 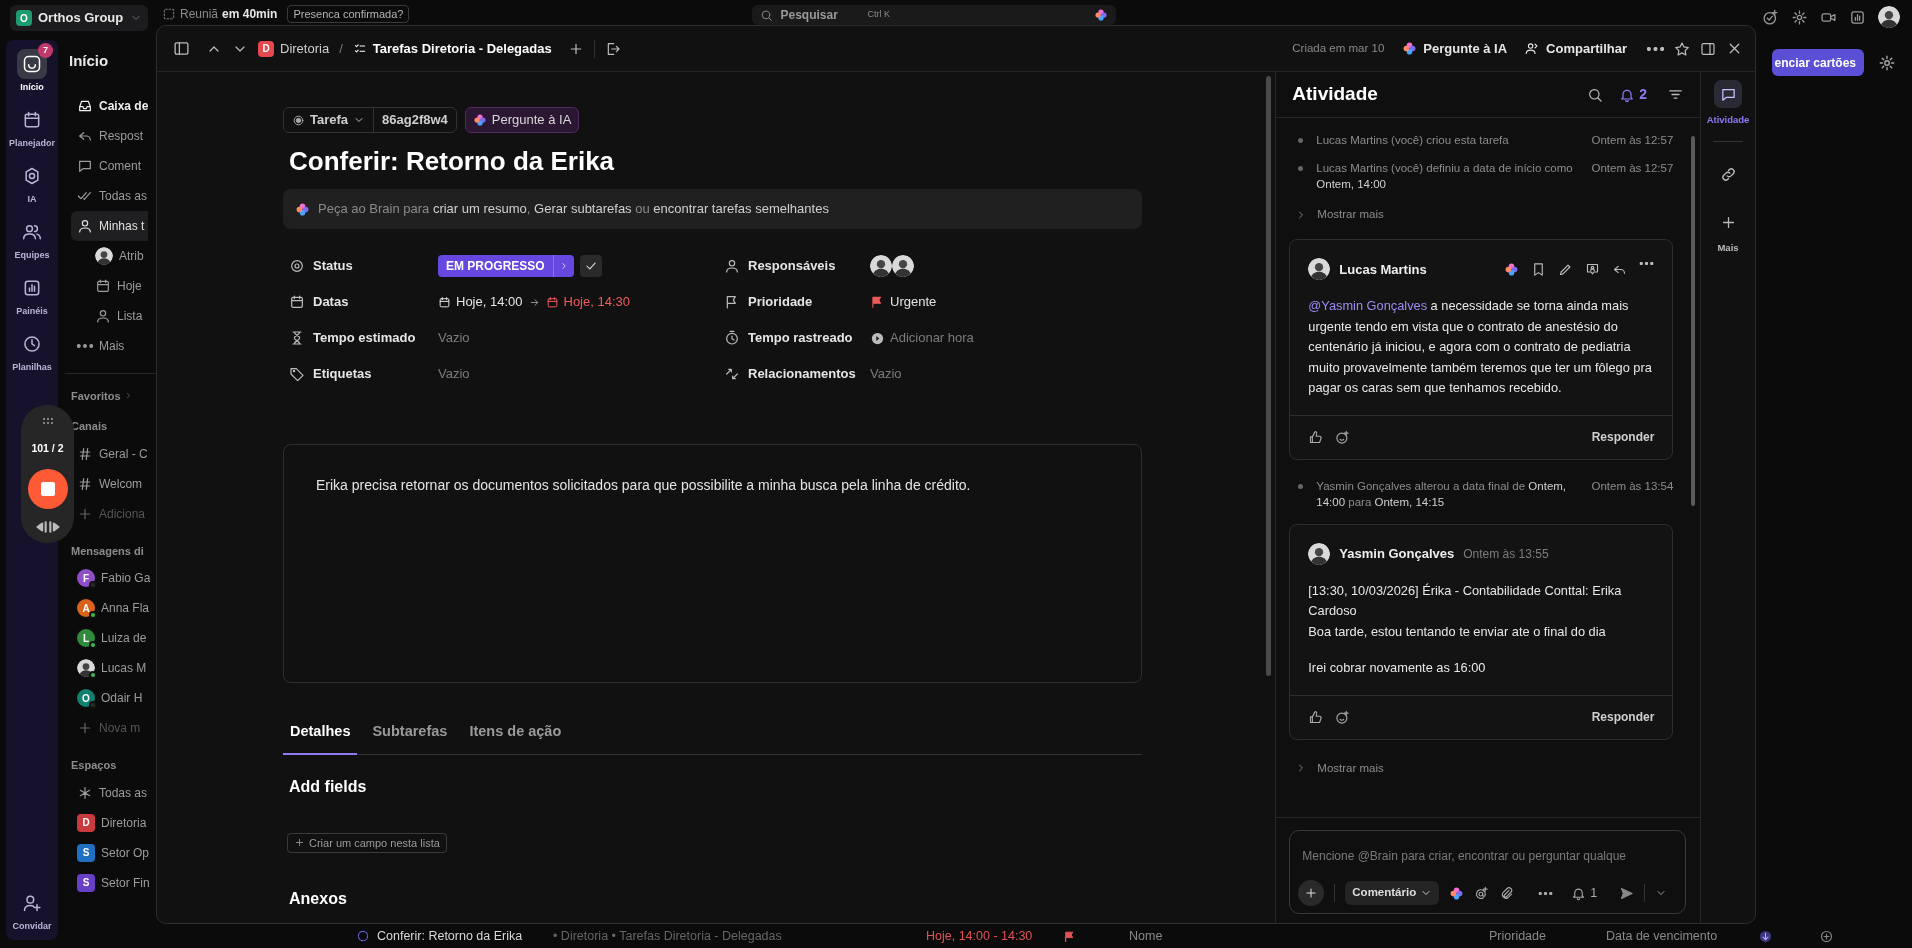 I want to click on panel-tab: Mais, so click(x=1728, y=232).